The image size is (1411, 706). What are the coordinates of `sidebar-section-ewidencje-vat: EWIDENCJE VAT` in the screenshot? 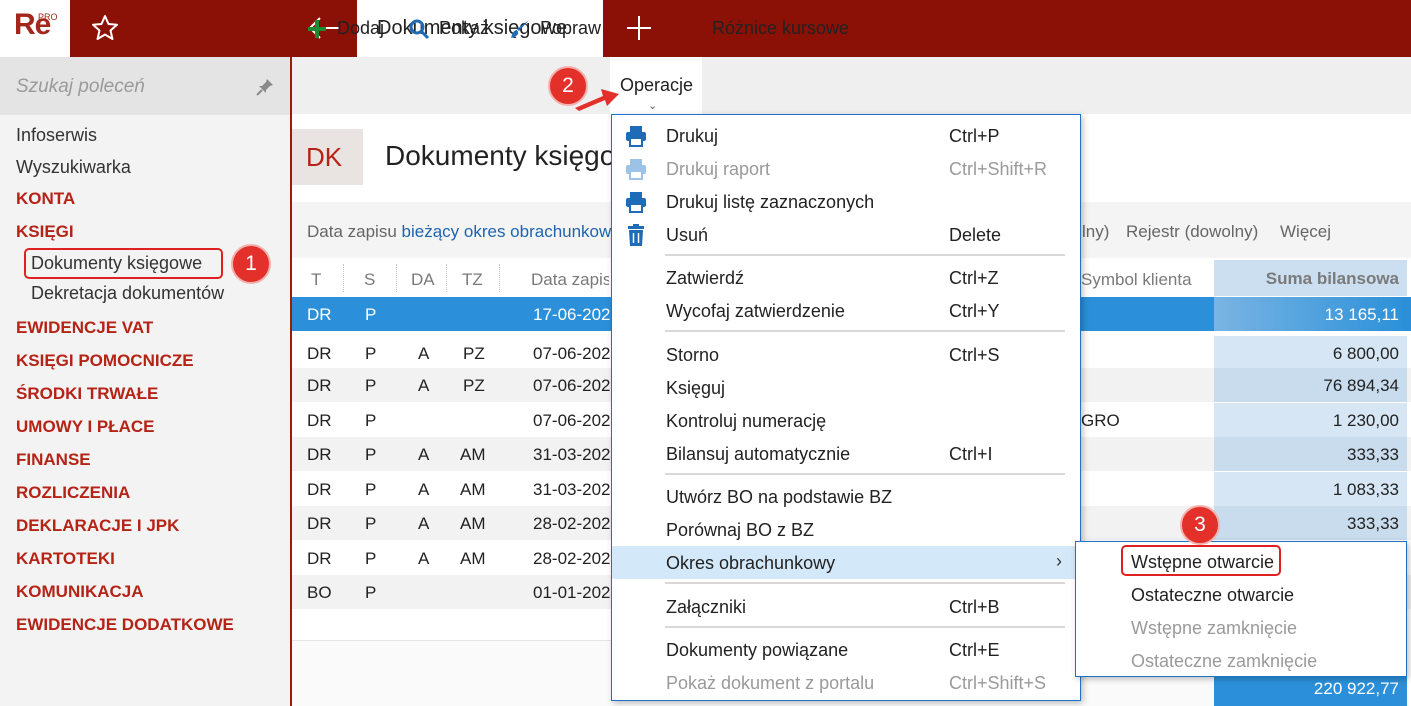 It's located at (84, 328).